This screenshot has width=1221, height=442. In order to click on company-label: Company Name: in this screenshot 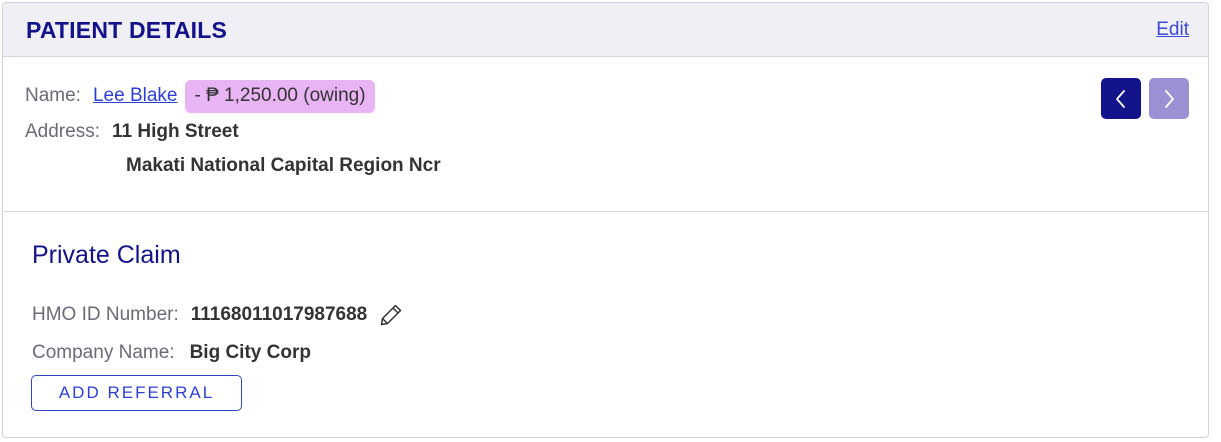, I will do `click(103, 352)`.